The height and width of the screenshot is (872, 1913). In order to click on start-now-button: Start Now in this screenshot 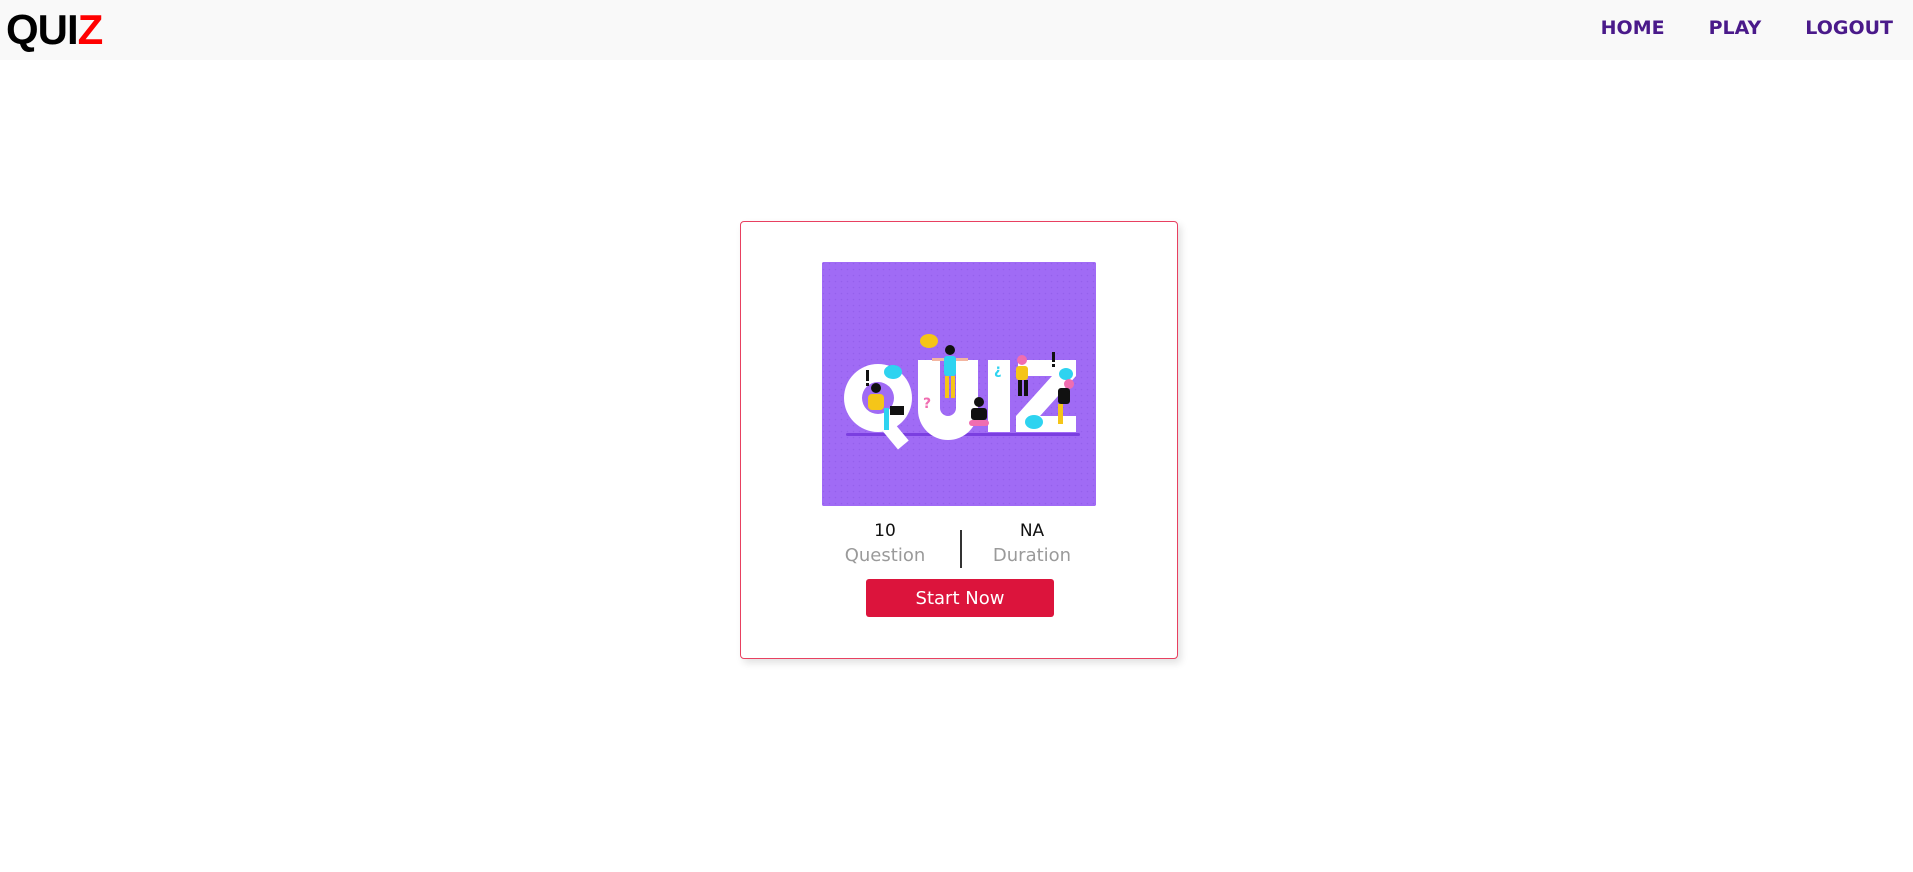, I will do `click(960, 598)`.